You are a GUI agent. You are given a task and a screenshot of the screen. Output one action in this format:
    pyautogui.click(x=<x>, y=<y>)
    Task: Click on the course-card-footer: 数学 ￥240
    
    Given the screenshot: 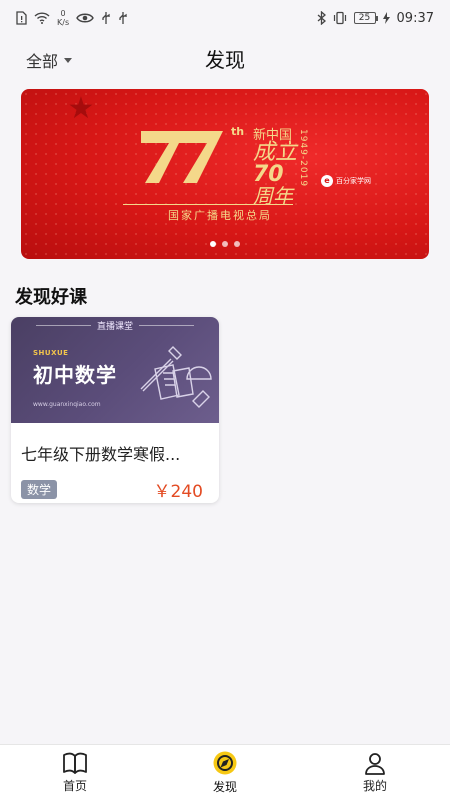 What is the action you would take?
    pyautogui.click(x=115, y=489)
    